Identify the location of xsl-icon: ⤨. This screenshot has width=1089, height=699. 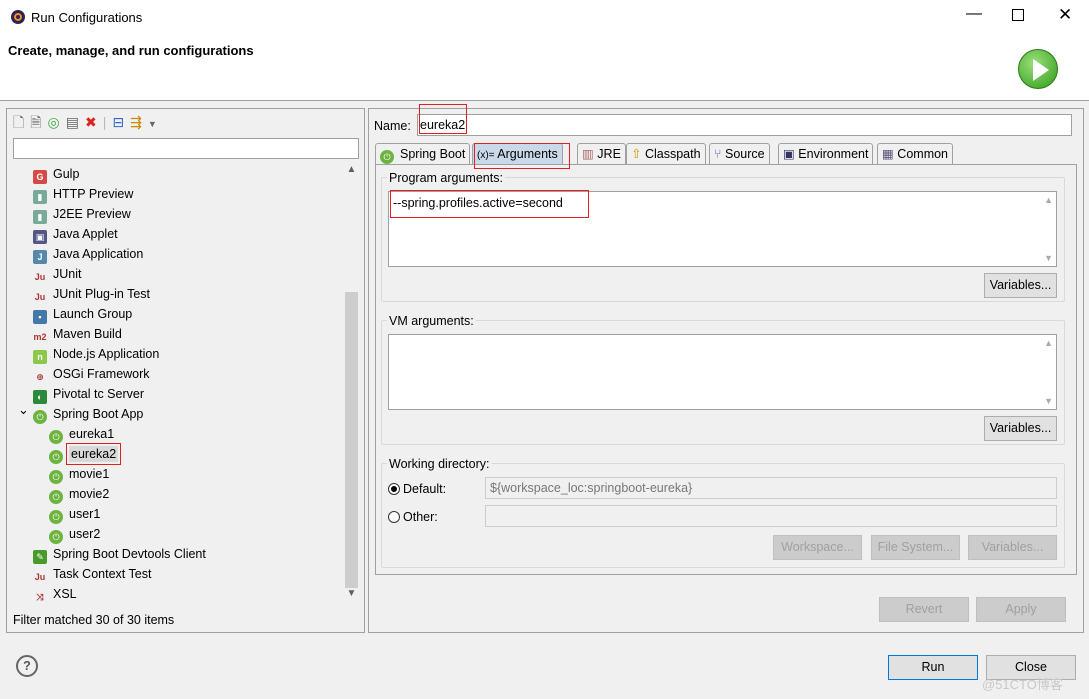
(40, 597).